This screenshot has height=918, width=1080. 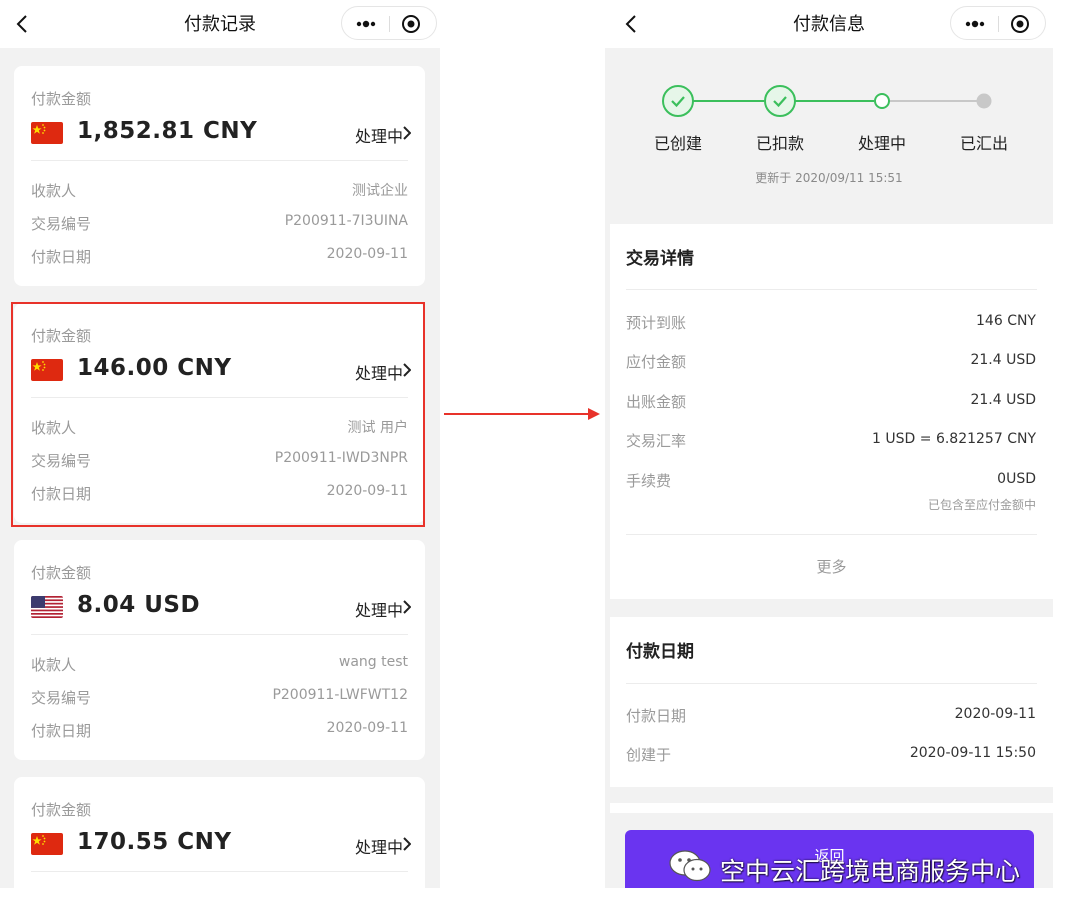 I want to click on fee-note: 已包含至应付金额中, so click(x=981, y=505).